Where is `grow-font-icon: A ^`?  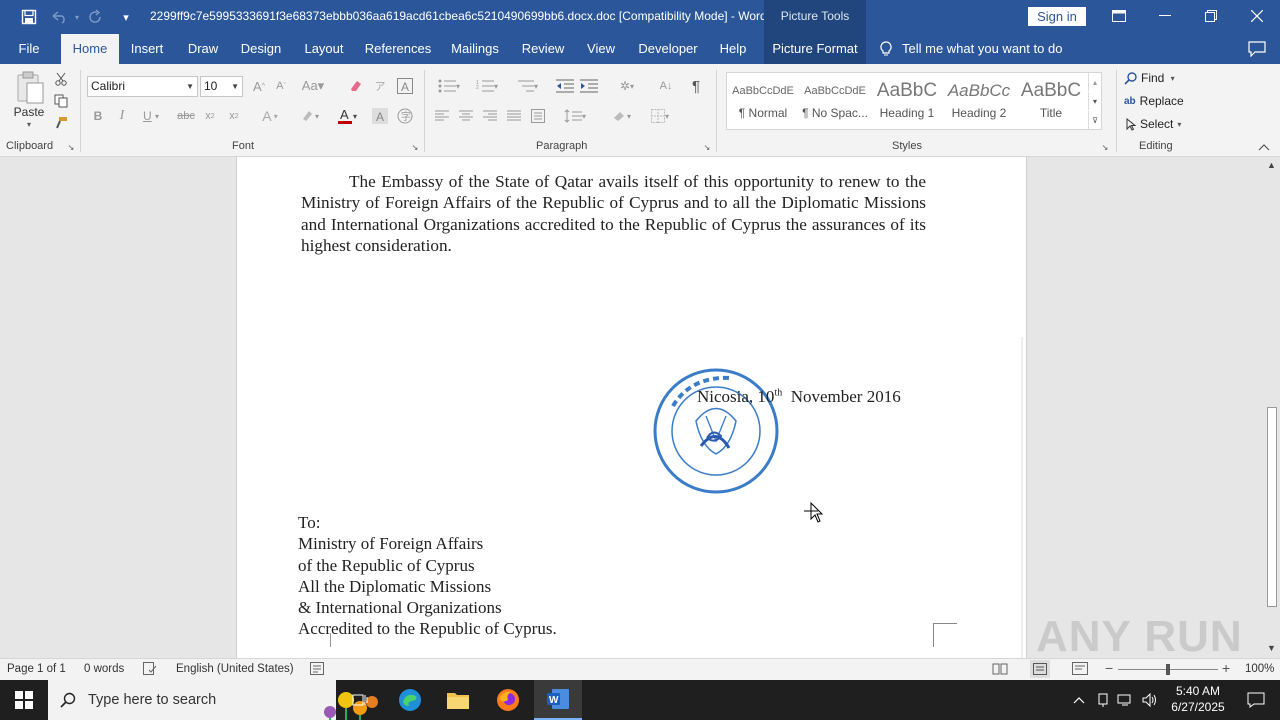 grow-font-icon: A ^ is located at coordinates (259, 86).